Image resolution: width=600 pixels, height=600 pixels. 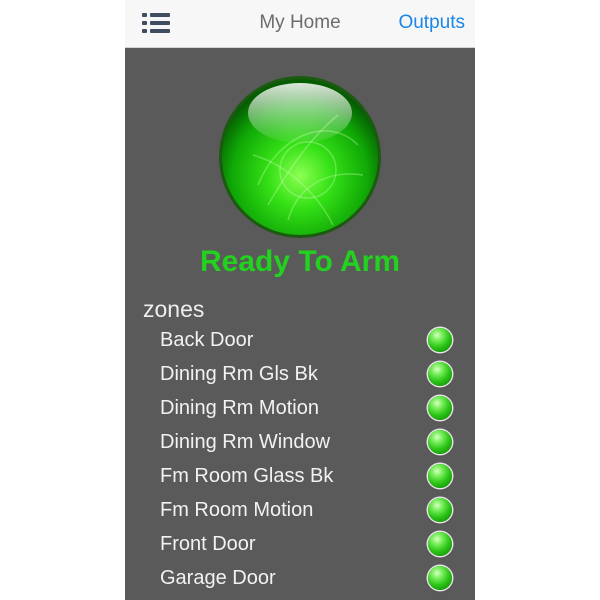 I want to click on zone-row-dining-rm-motion: Dining Rm Motion, so click(x=300, y=408).